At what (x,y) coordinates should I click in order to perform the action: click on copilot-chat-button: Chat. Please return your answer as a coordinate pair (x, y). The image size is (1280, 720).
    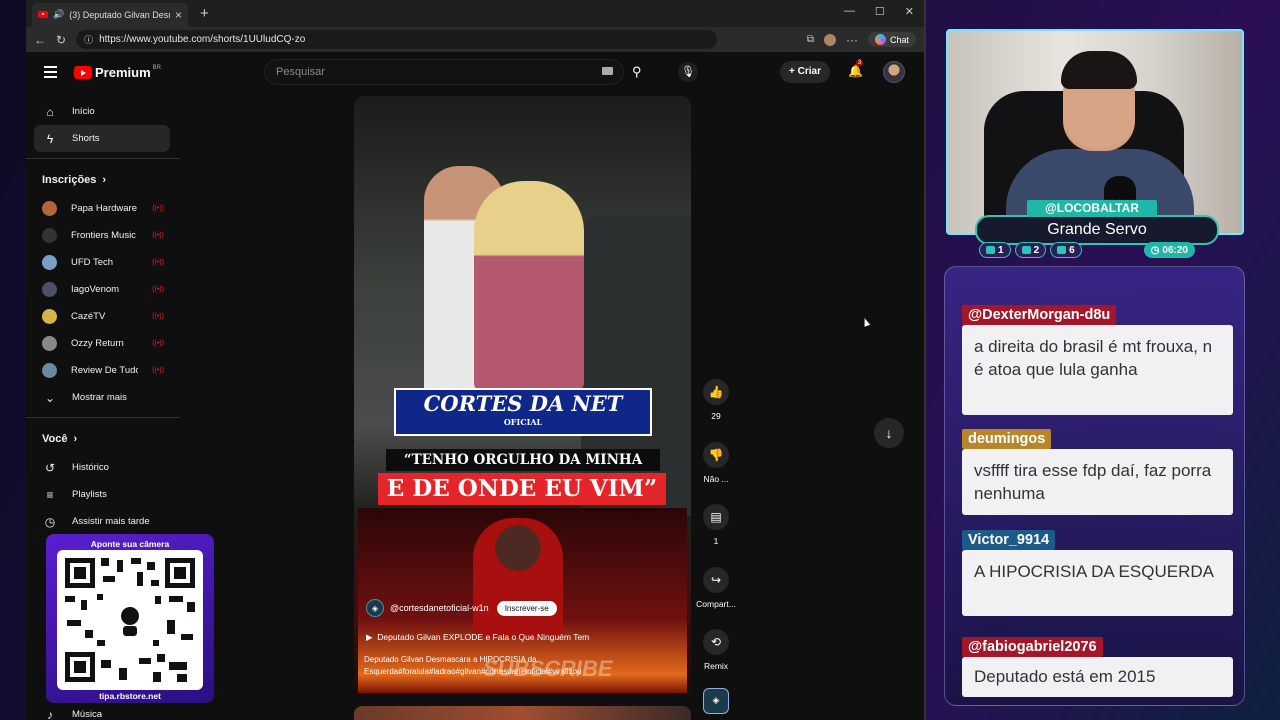
    Looking at the image, I should click on (891, 39).